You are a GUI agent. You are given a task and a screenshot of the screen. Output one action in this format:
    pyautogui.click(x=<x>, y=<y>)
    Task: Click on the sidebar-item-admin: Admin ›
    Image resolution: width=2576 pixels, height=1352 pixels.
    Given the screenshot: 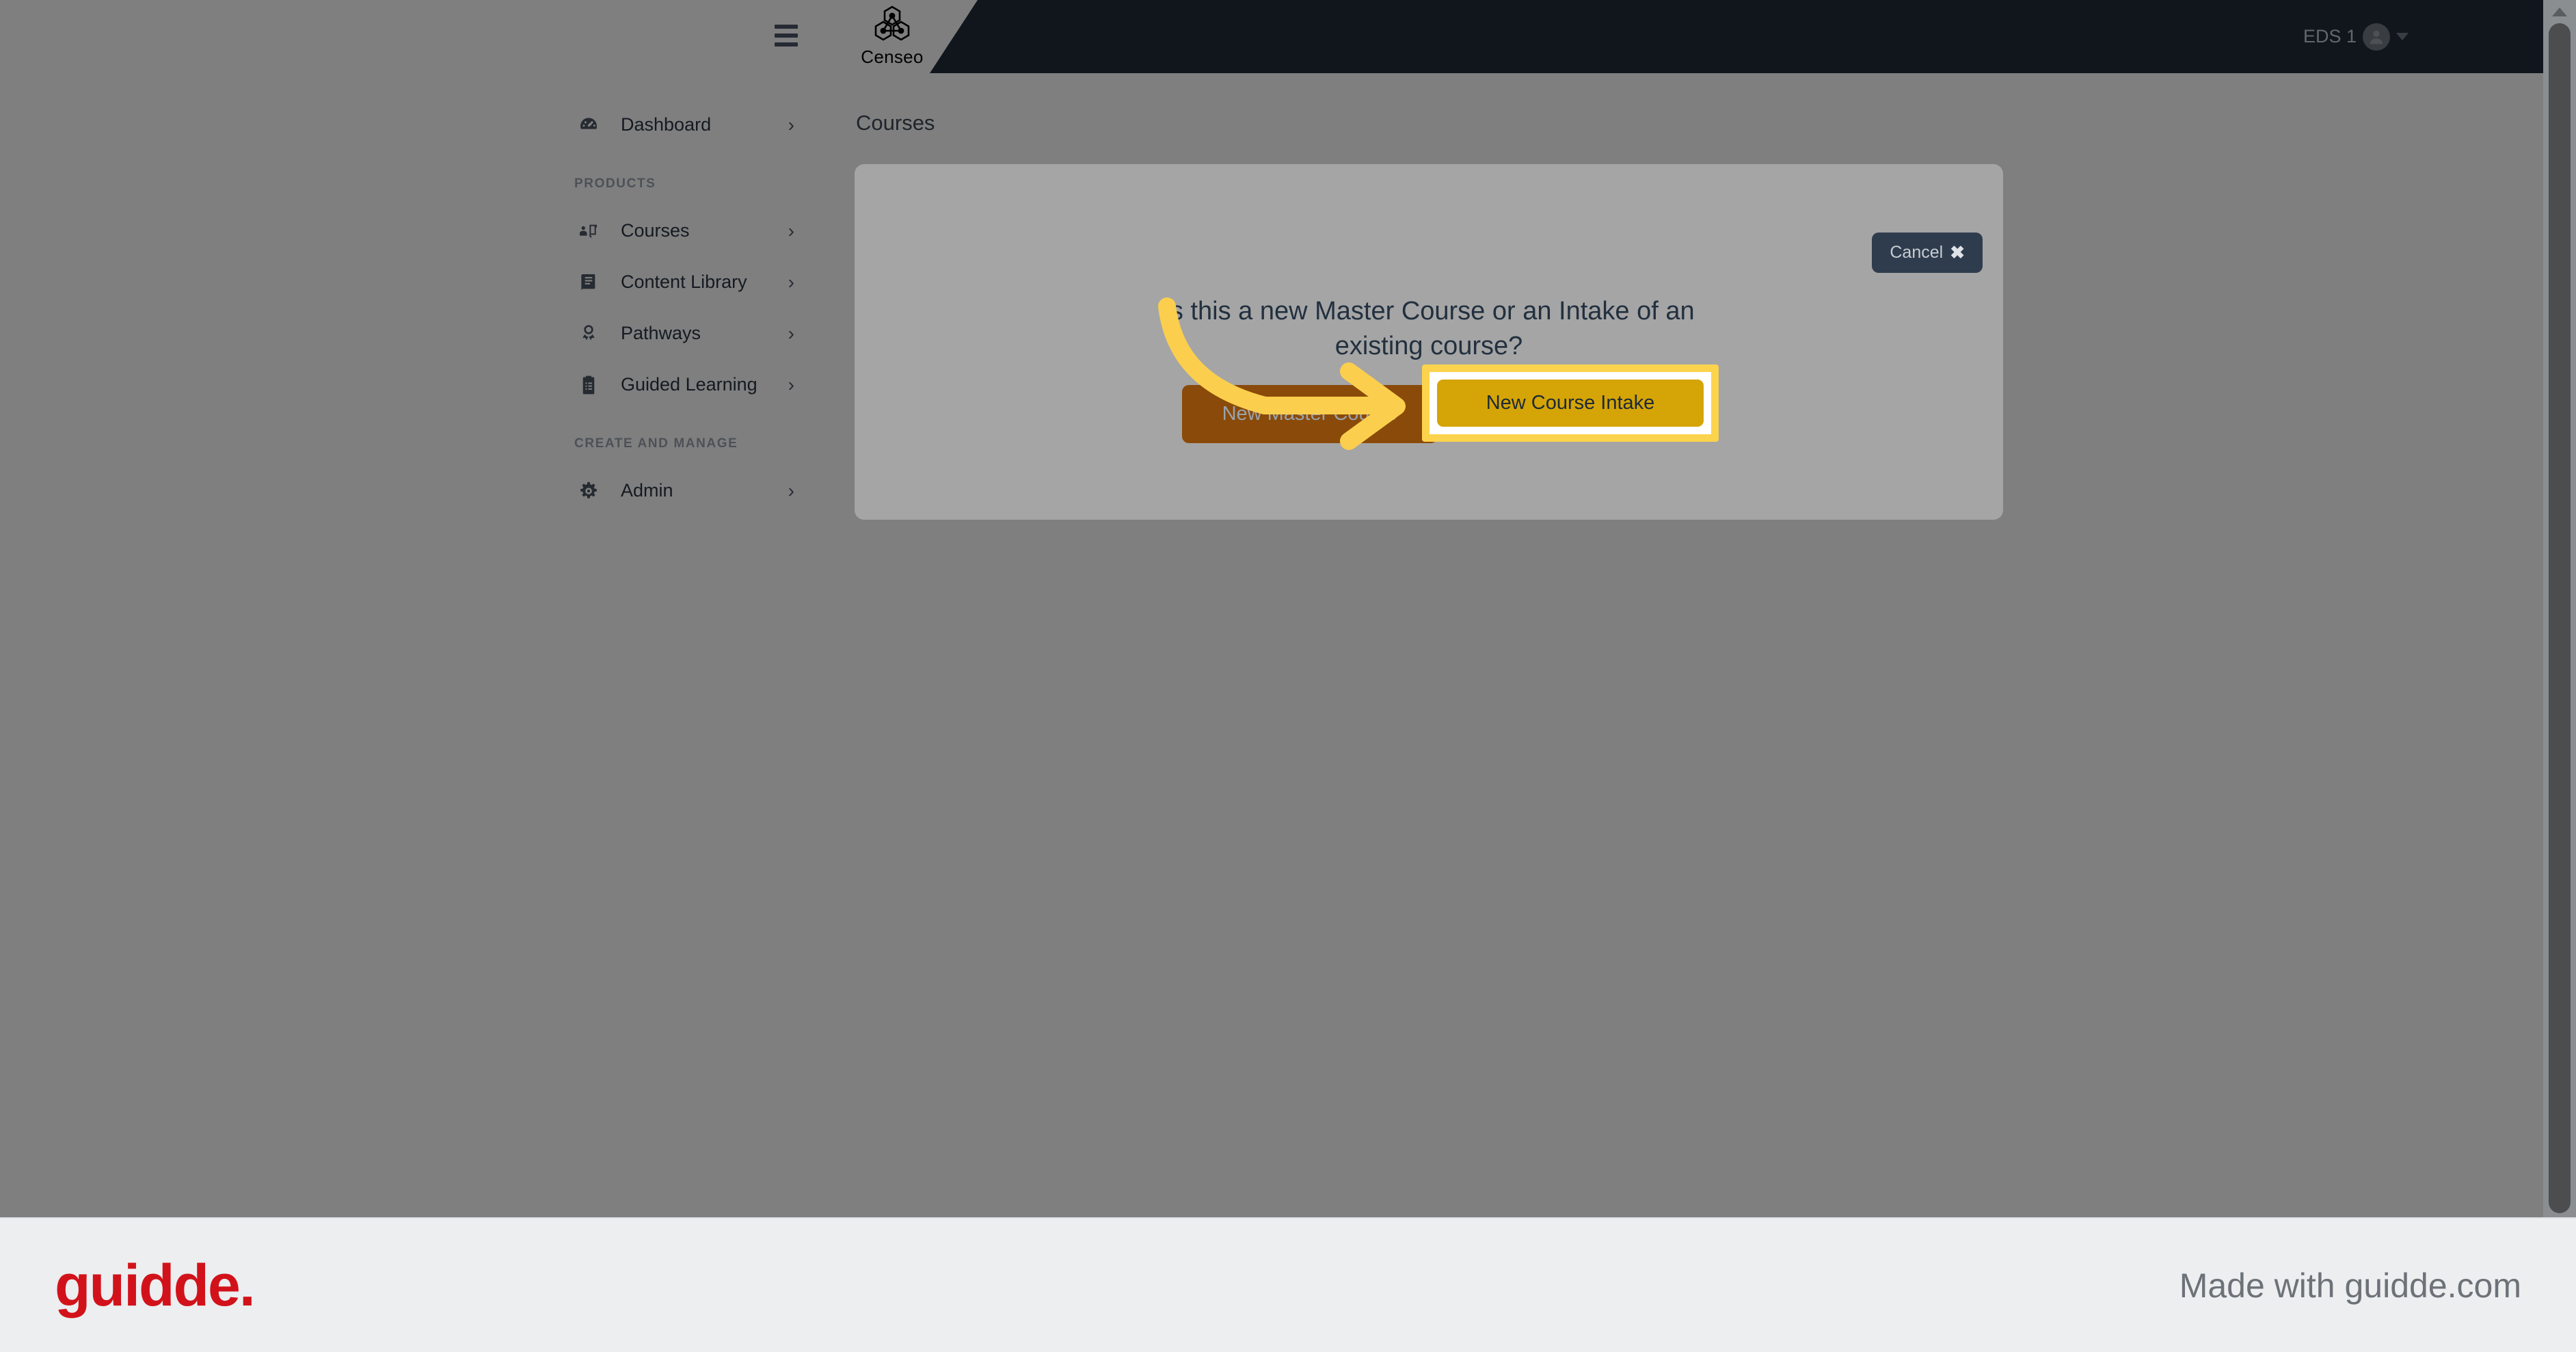 What is the action you would take?
    pyautogui.click(x=683, y=490)
    